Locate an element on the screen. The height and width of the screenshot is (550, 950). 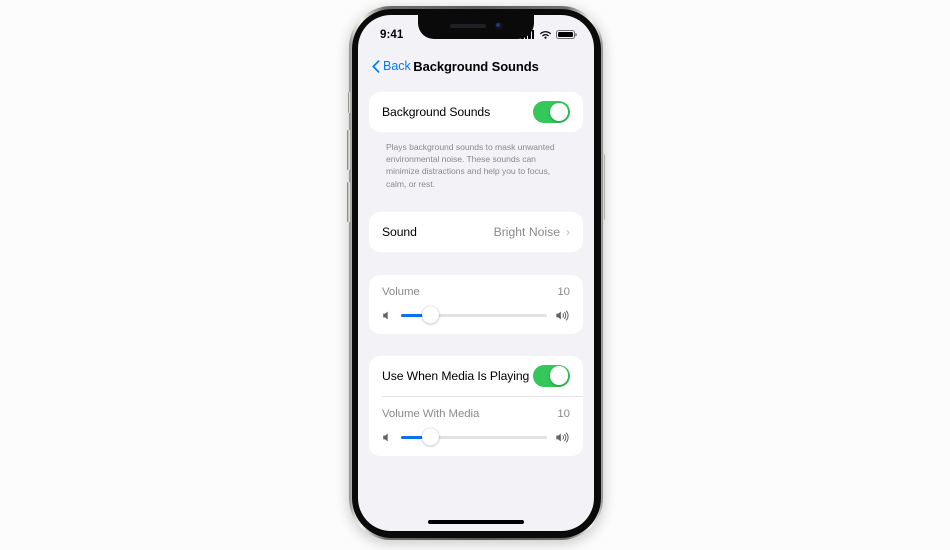
background-sounds-label: Background Sounds is located at coordinates (436, 112).